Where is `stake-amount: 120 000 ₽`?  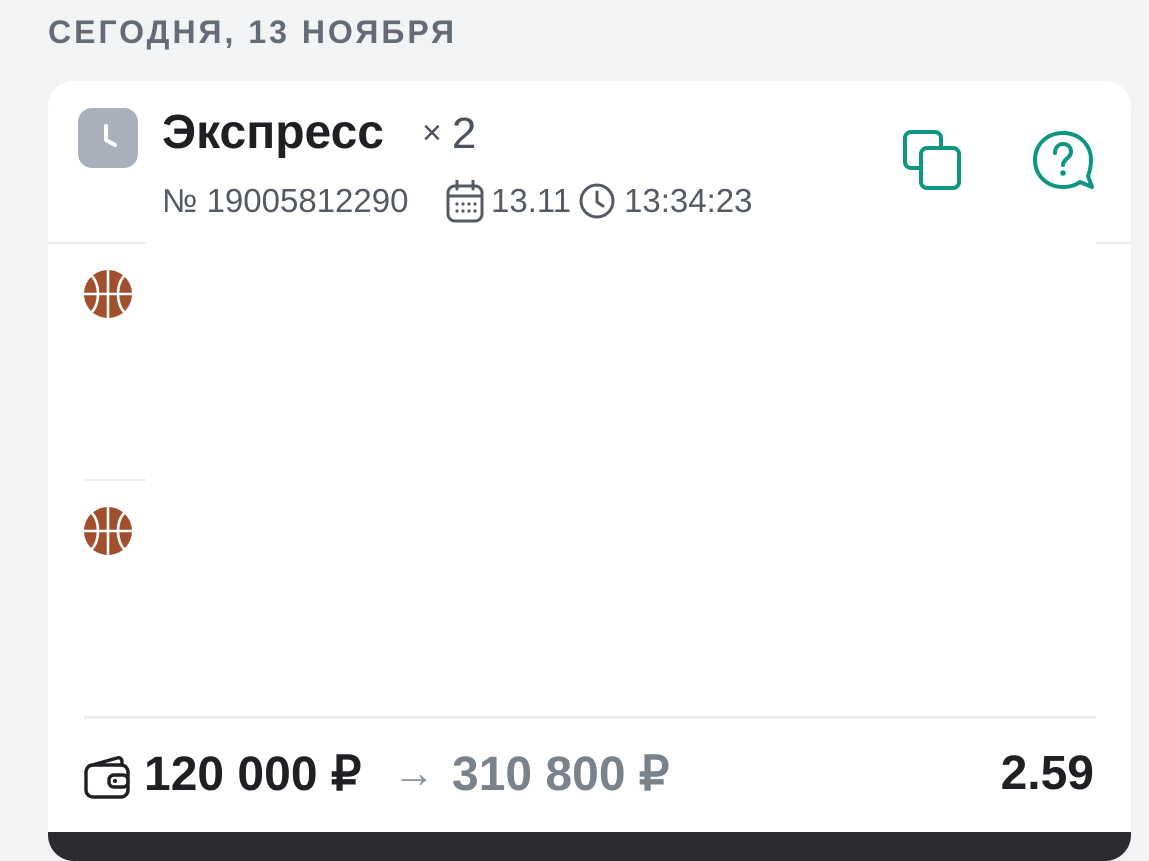
stake-amount: 120 000 ₽ is located at coordinates (253, 774).